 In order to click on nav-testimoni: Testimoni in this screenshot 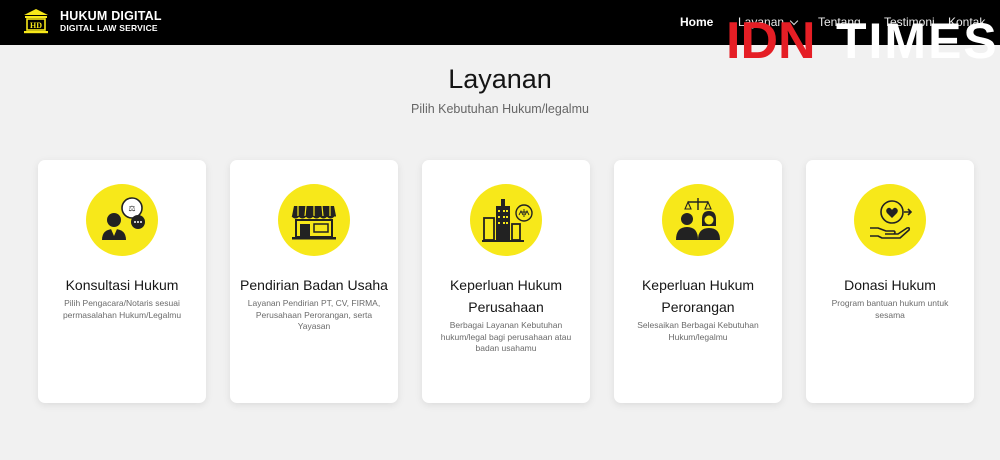, I will do `click(909, 22)`.